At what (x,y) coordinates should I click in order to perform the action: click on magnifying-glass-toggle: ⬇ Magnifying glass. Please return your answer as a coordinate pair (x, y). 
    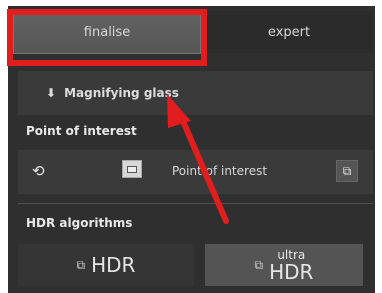
    Looking at the image, I should click on (112, 93).